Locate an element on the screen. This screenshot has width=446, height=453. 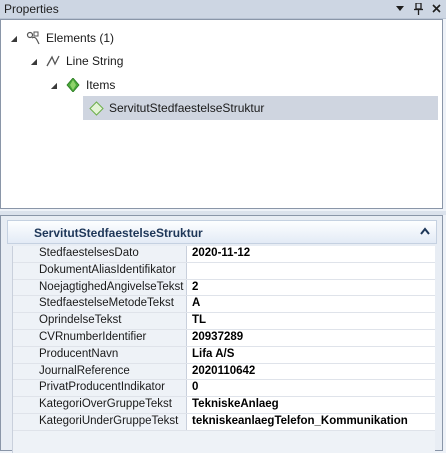
property-row: DokumentAliasIdentifikator is located at coordinates (224, 271).